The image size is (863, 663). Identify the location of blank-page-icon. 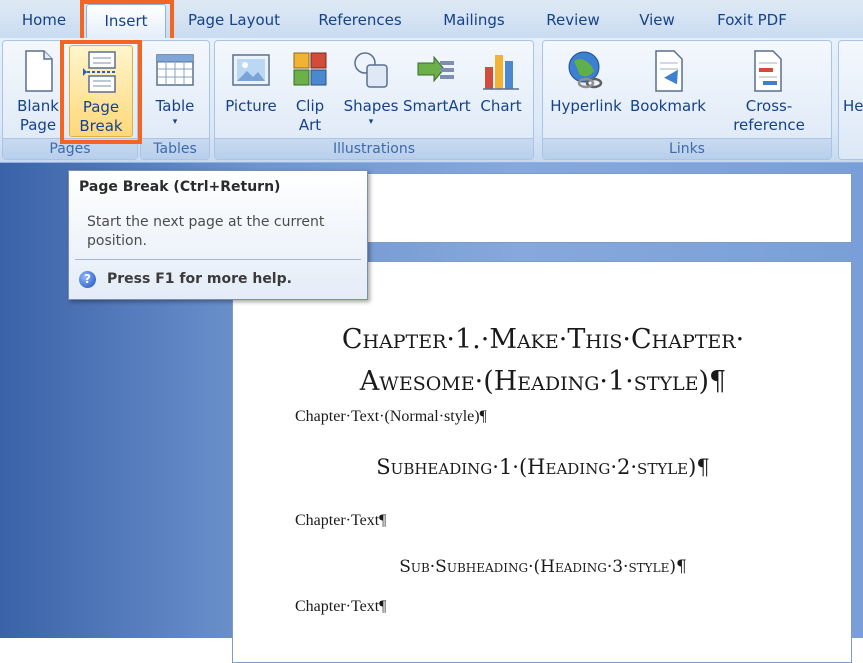
(38, 71).